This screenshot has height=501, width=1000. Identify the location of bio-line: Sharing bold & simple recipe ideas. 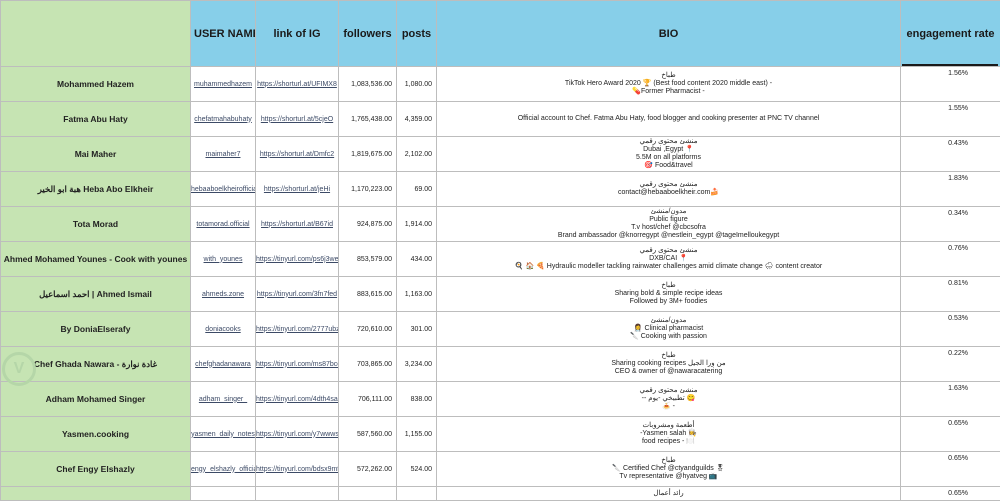
(668, 294).